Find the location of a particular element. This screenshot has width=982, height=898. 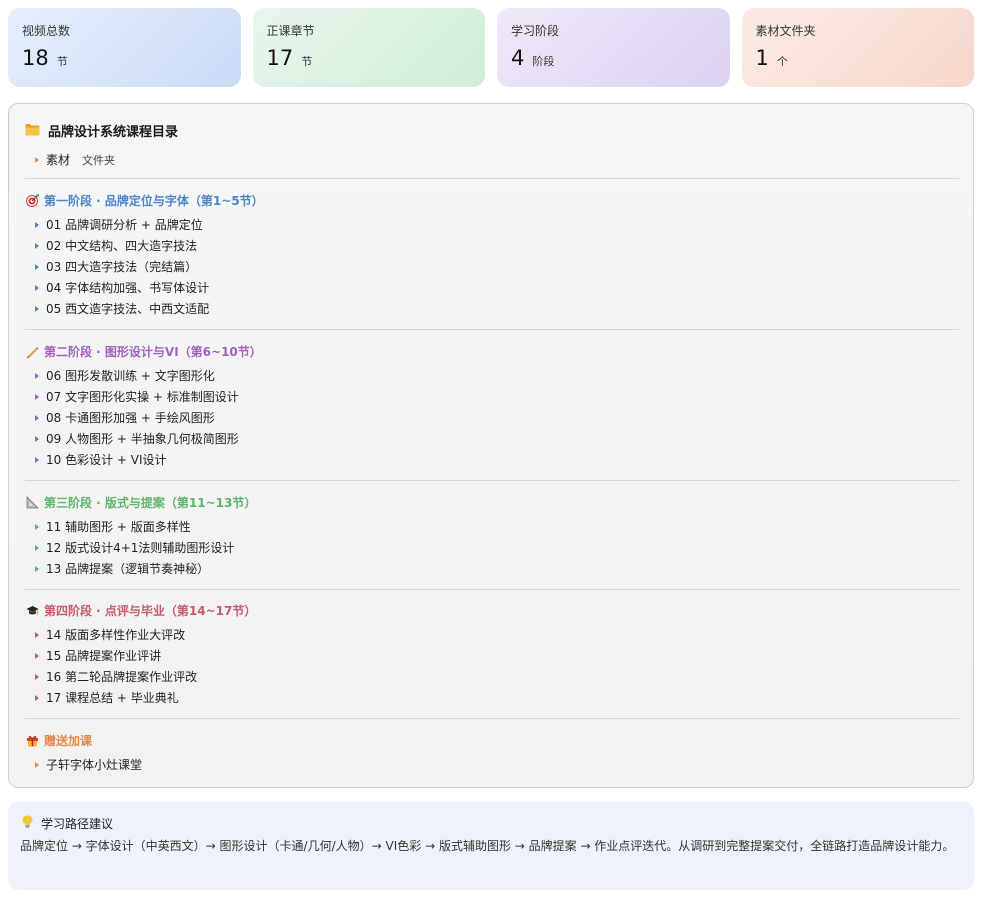

stat-value: 4 is located at coordinates (518, 58).